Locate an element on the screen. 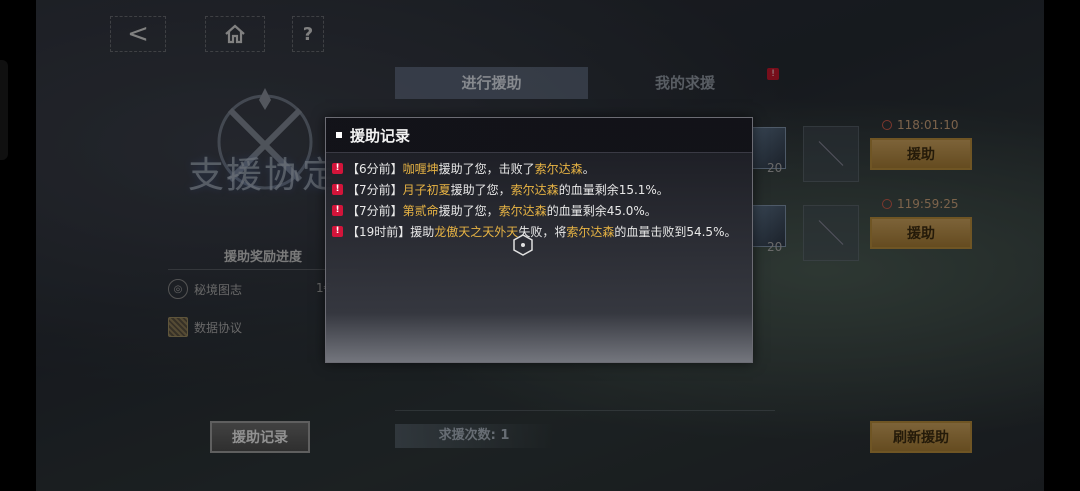  record-text: 。 is located at coordinates (588, 169).